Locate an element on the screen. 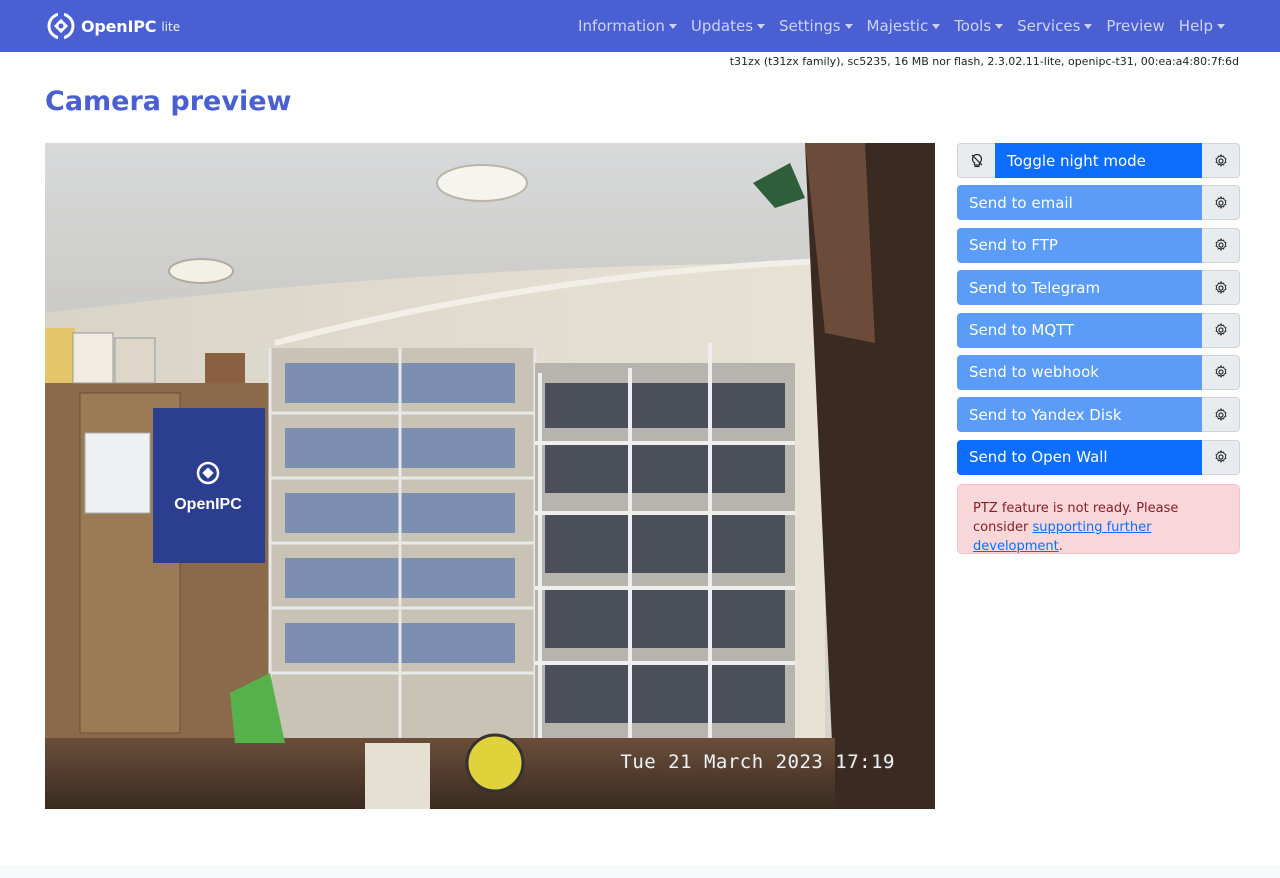  send-yandex-group: Send to Yandex Disk is located at coordinates (1098, 415).